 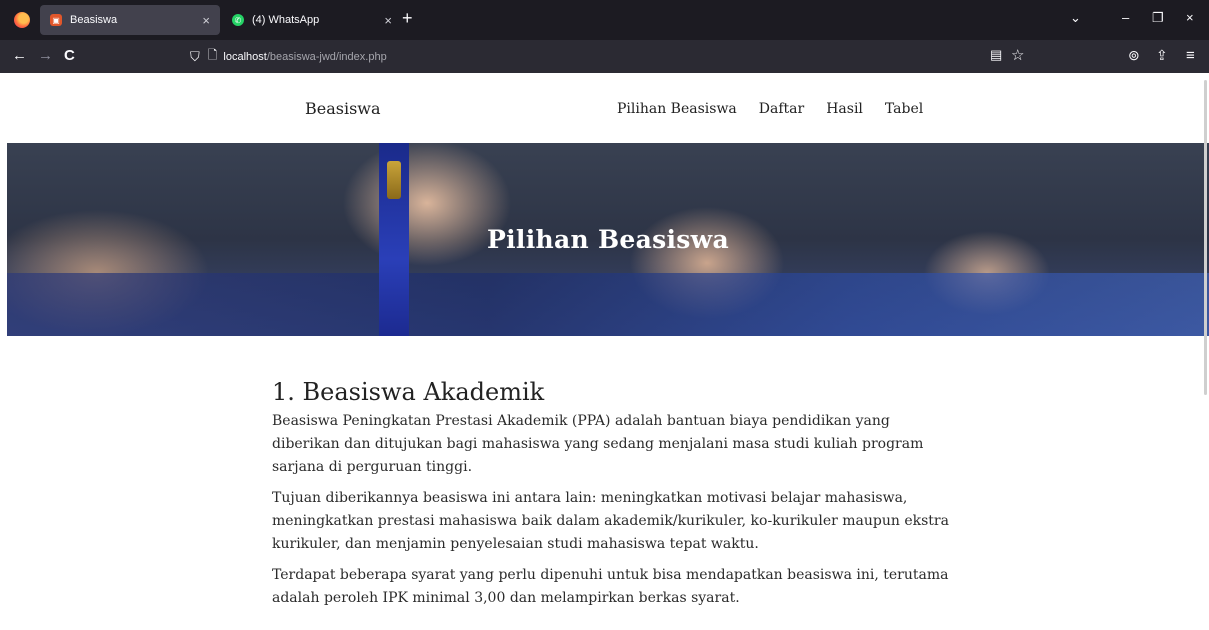 I want to click on close-window-button: ×, so click(x=1190, y=17).